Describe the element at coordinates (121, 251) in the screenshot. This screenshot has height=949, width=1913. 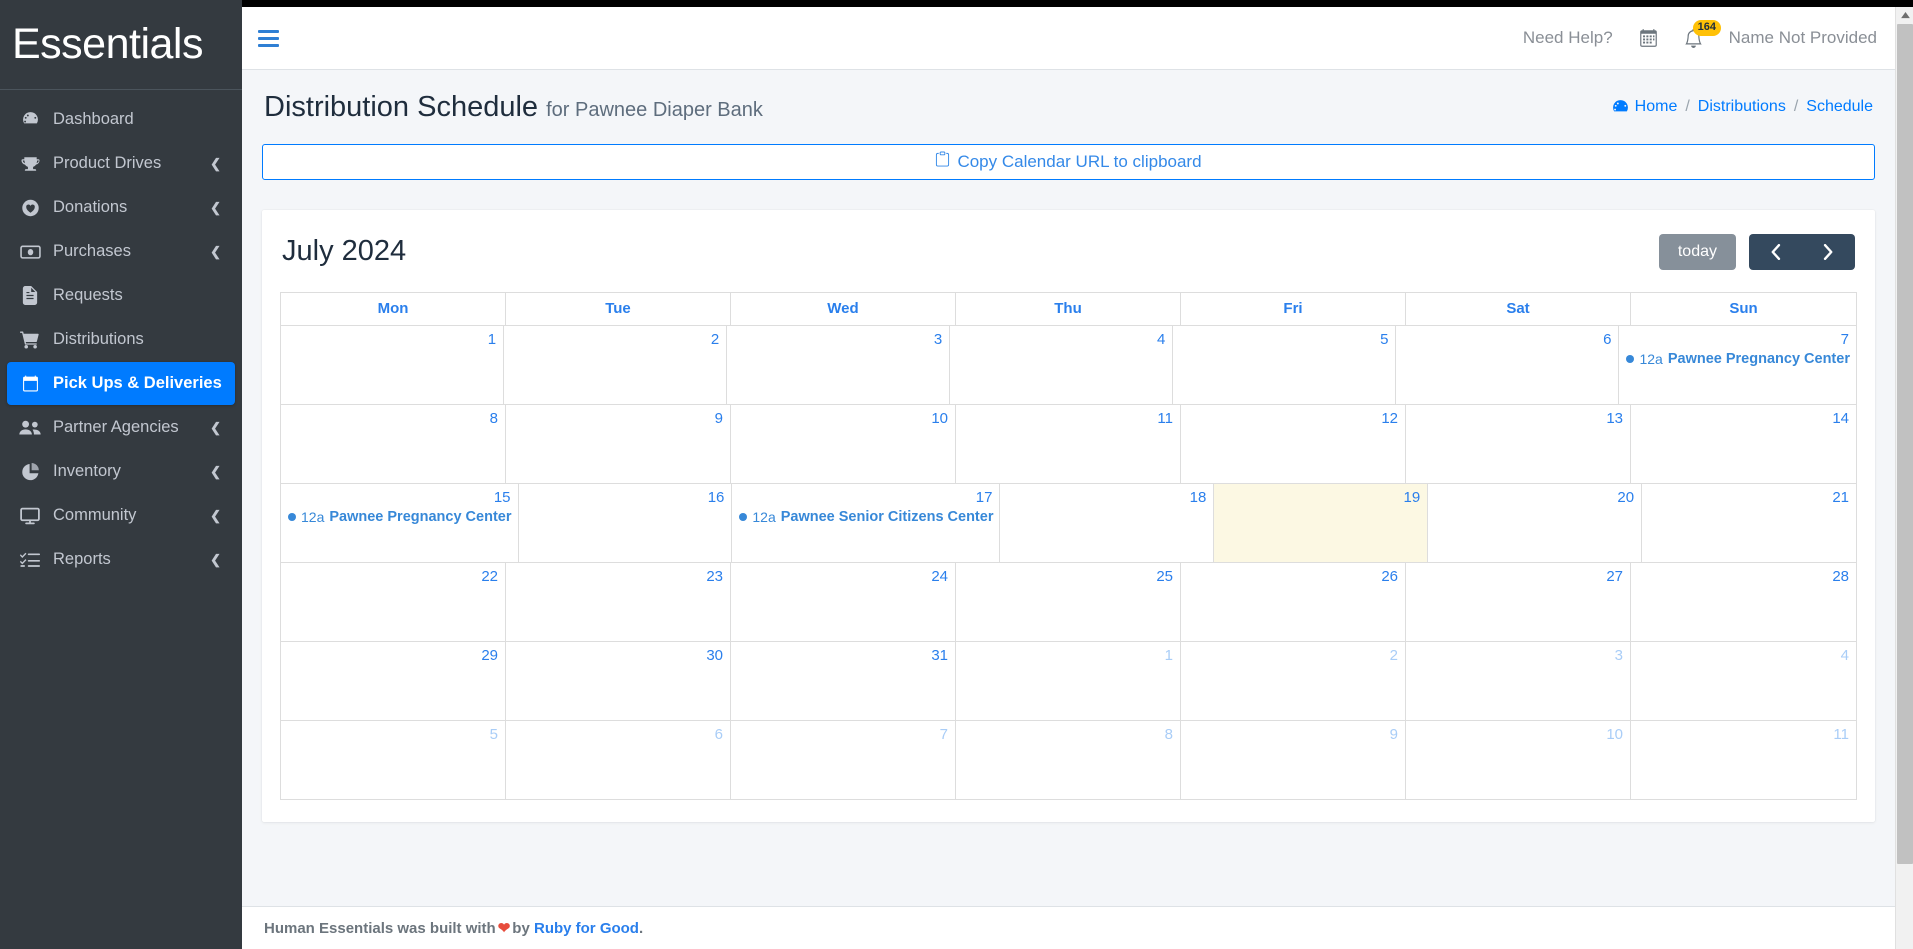
I see `sidebar-item-purchases: Purchases ❮` at that location.